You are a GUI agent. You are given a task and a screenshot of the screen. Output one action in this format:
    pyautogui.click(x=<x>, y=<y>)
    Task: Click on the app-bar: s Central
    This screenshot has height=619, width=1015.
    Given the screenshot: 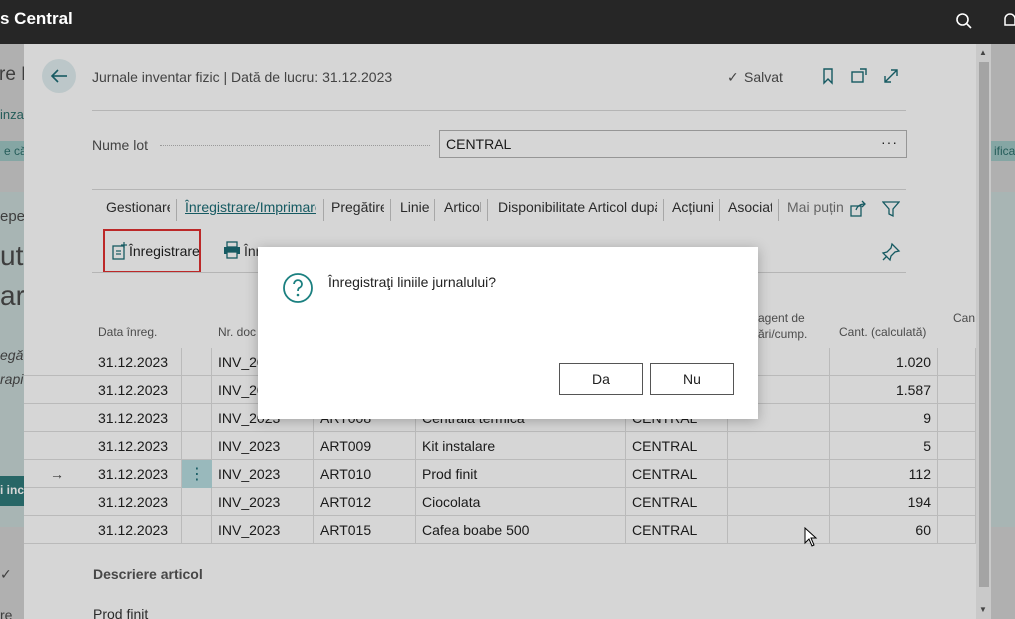 What is the action you would take?
    pyautogui.click(x=507, y=22)
    